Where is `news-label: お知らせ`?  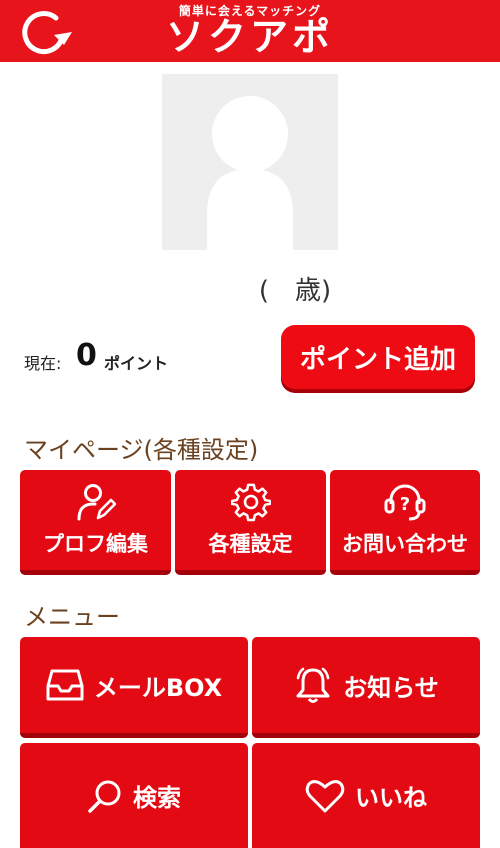 news-label: お知らせ is located at coordinates (391, 687).